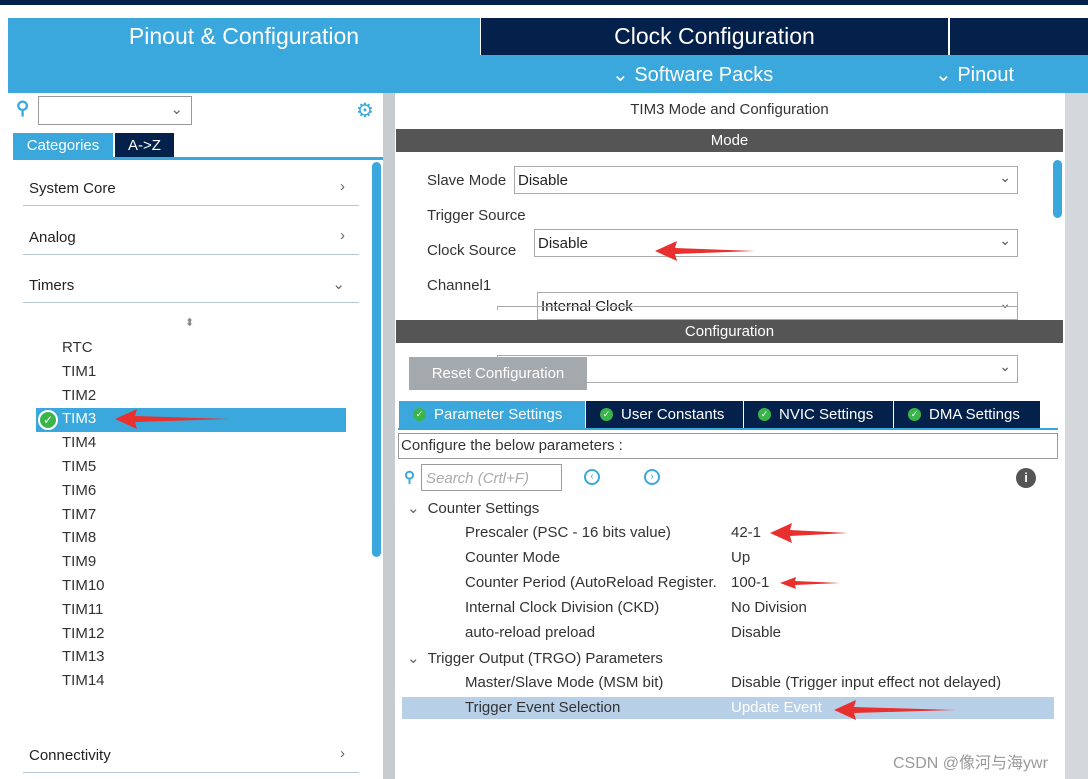 The image size is (1088, 779). What do you see at coordinates (986, 75) in the screenshot?
I see `menu-label: Pinout` at bounding box center [986, 75].